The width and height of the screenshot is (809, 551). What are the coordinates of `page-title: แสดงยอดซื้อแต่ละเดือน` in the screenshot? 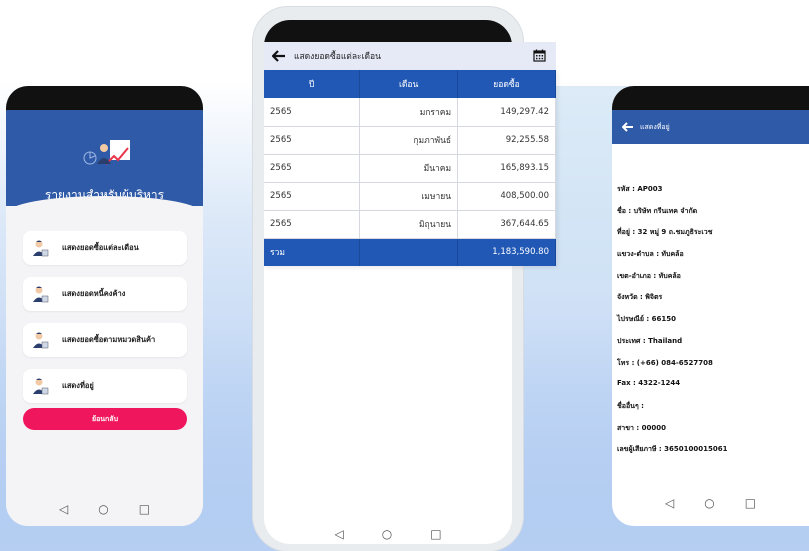 It's located at (337, 57).